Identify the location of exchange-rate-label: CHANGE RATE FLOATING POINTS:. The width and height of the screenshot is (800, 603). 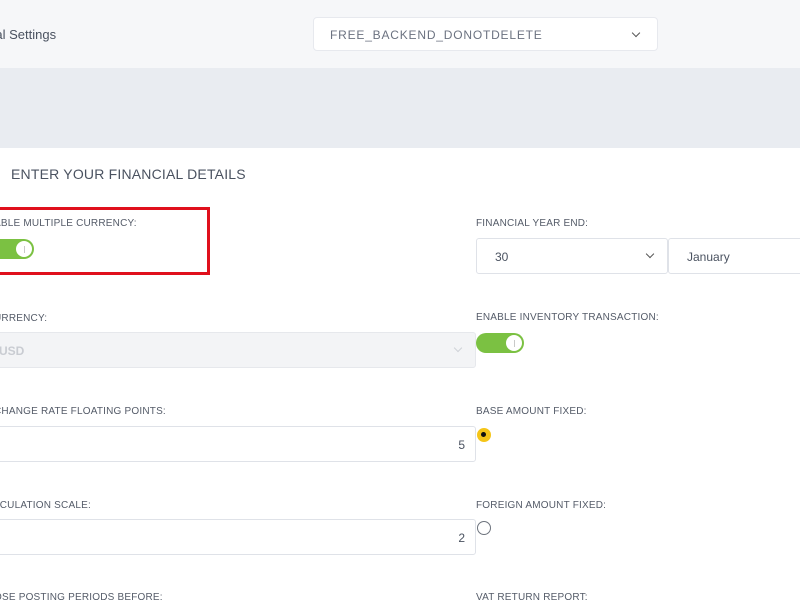
(83, 411).